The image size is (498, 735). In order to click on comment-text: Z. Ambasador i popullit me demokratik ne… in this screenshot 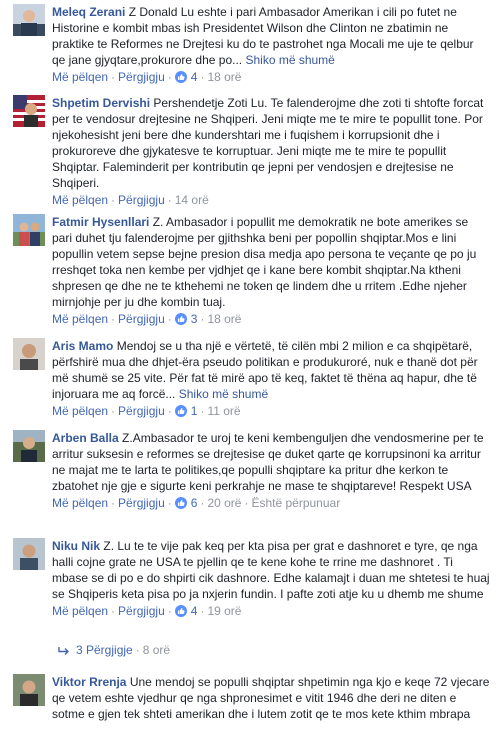, I will do `click(264, 262)`.